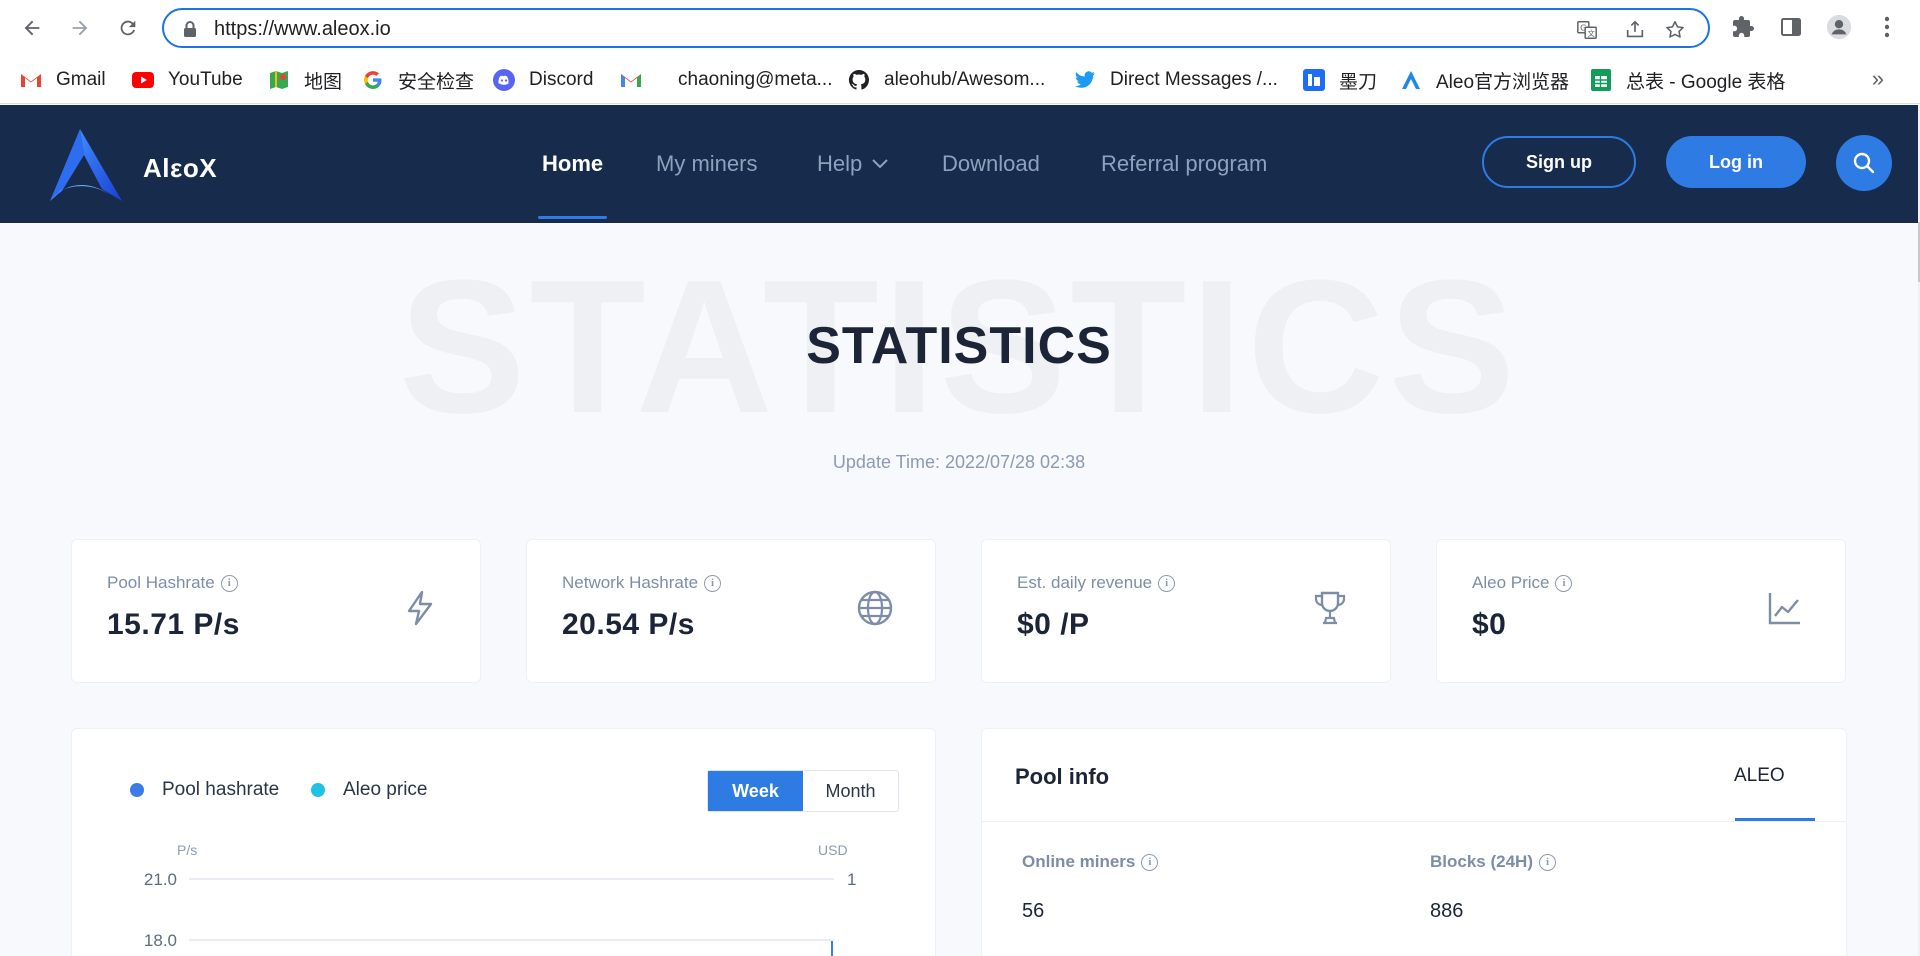  Describe the element at coordinates (1186, 611) in the screenshot. I see `stat-card-est-daily-revenue: Est. daily revenue i $0 /P` at that location.